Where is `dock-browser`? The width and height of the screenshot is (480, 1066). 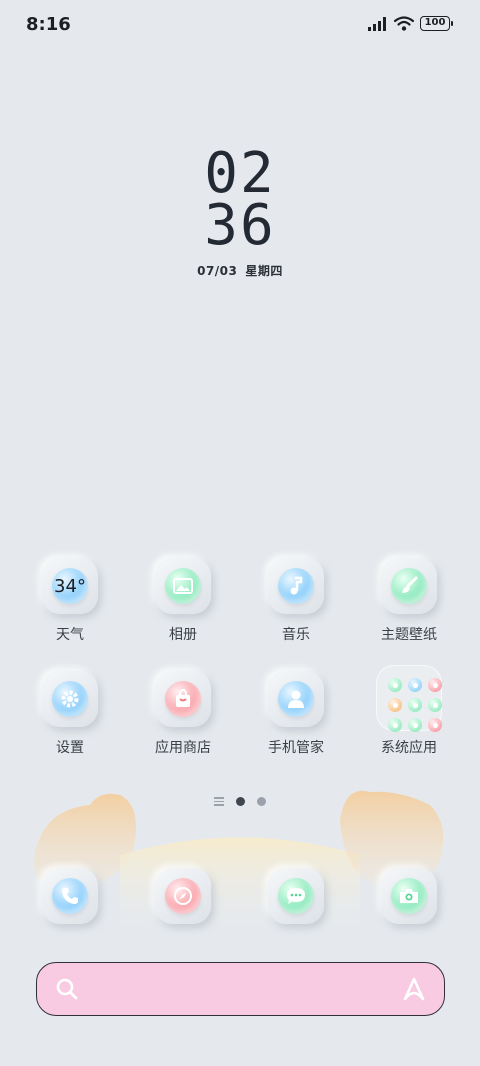
dock-browser is located at coordinates (183, 896).